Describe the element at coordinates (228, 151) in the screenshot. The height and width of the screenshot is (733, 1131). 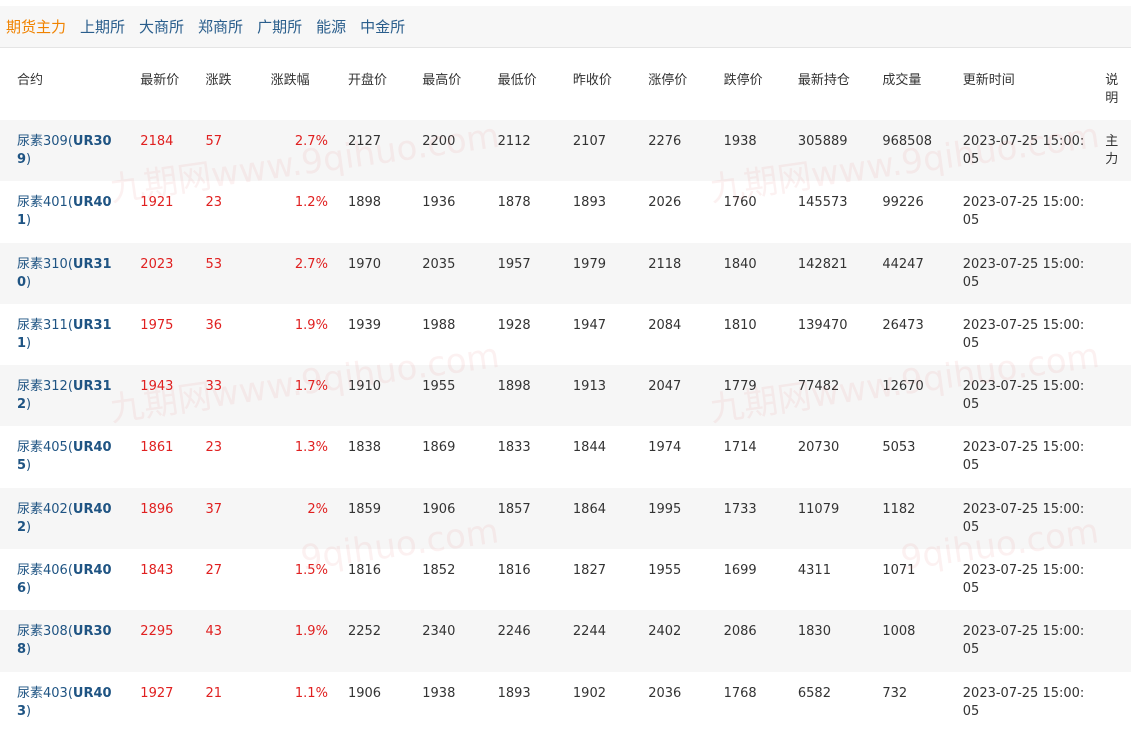
I see `cell-chg: 57` at that location.